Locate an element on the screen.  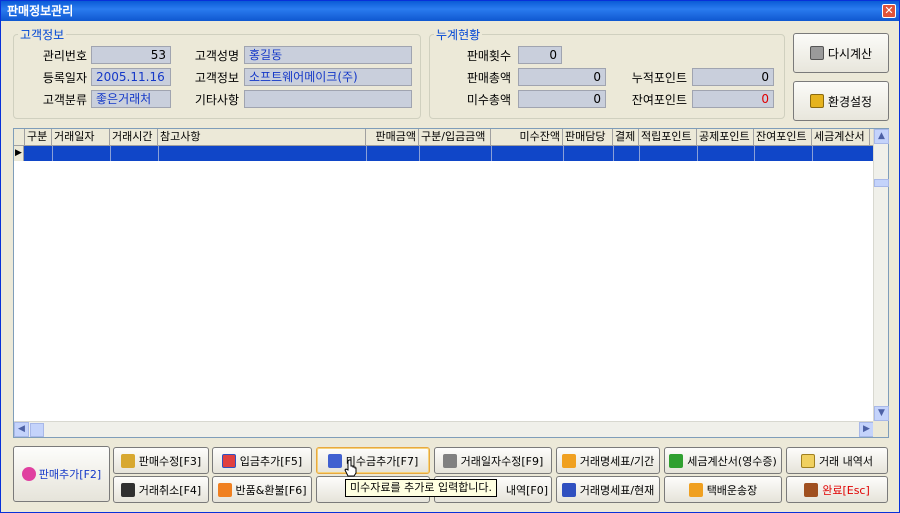
vertical-scroll-thumb is located at coordinates (881, 183).